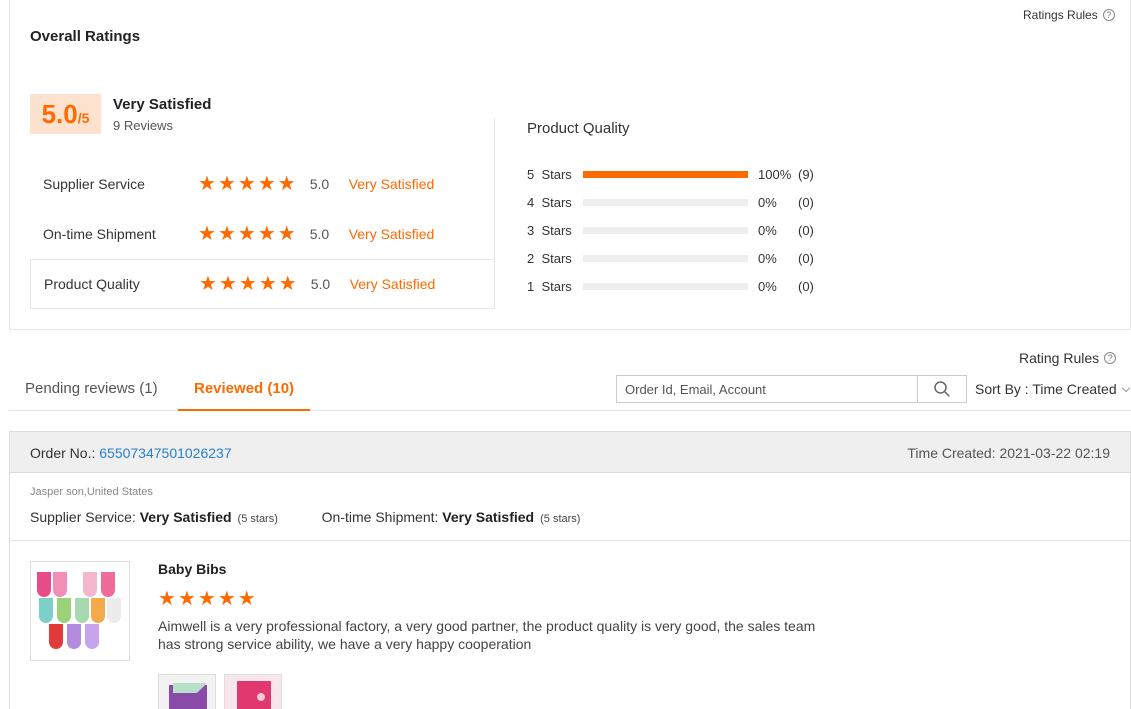 The width and height of the screenshot is (1131, 709). I want to click on chevron-down-icon, so click(1125, 387).